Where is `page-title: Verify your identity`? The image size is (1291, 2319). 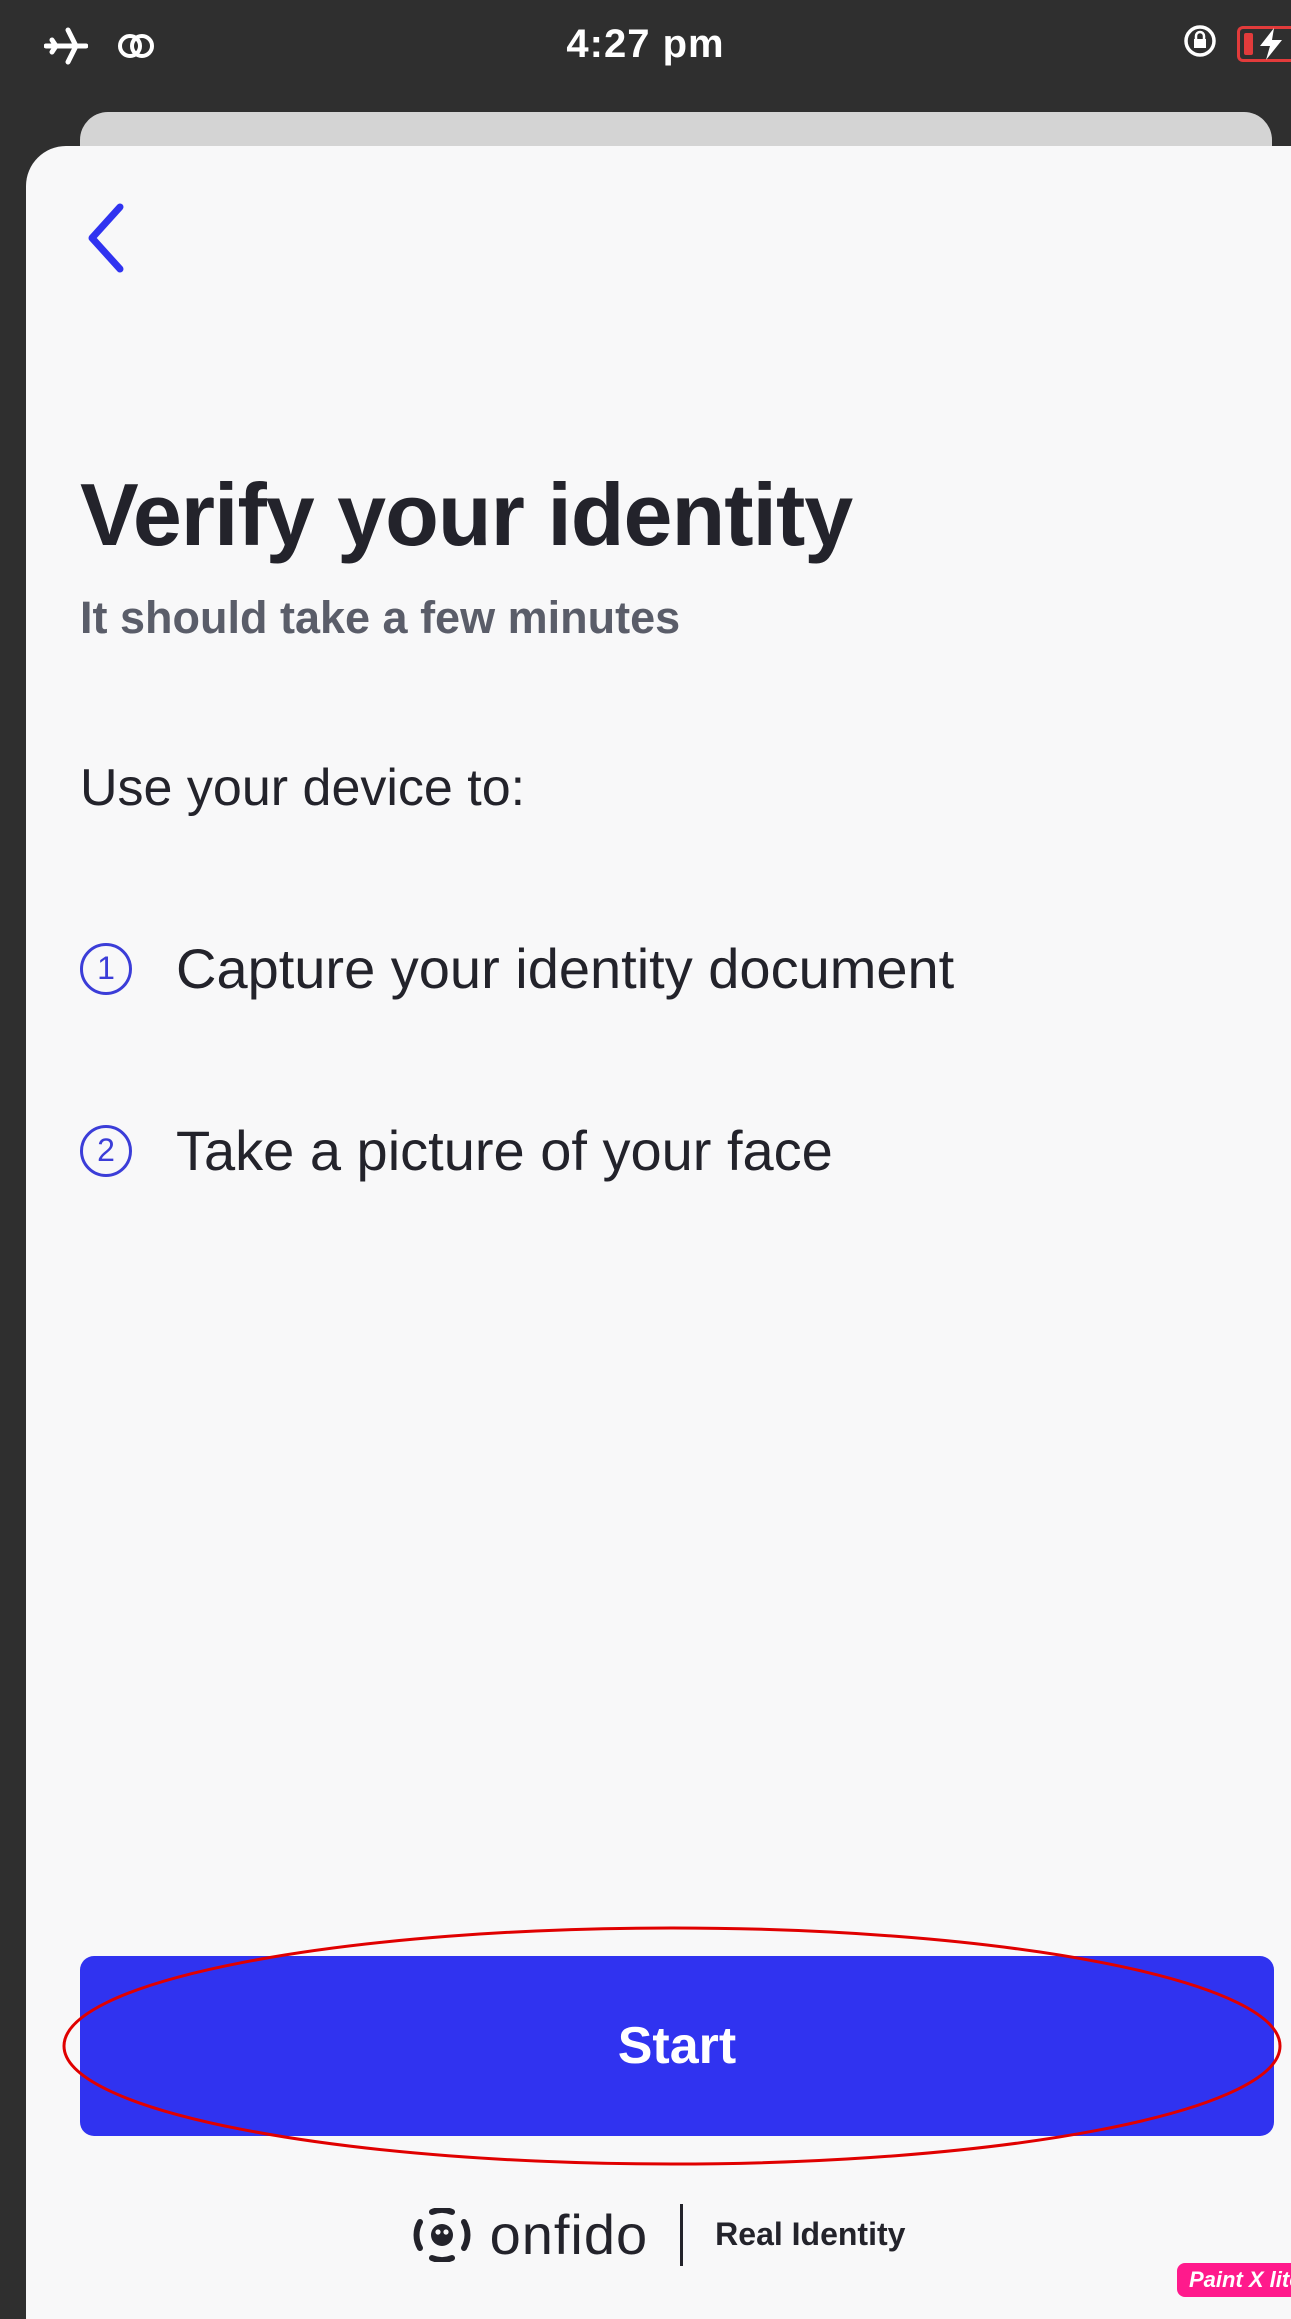
page-title: Verify your identity is located at coordinates (466, 514).